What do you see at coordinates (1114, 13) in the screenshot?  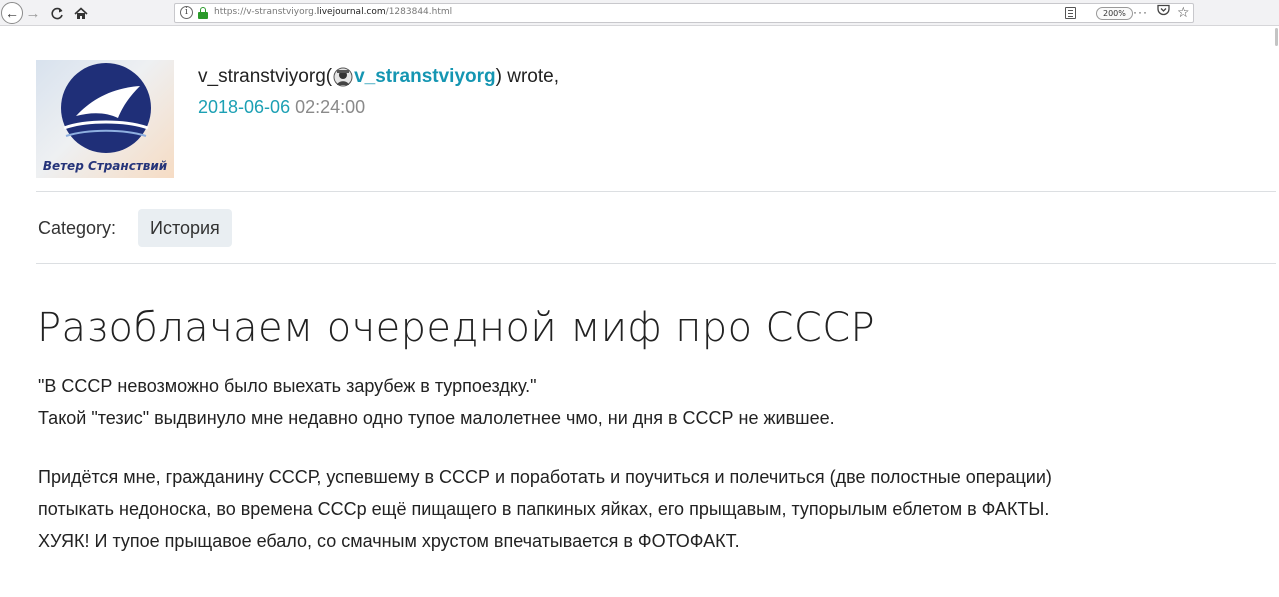 I see `zoom-badge: 200%` at bounding box center [1114, 13].